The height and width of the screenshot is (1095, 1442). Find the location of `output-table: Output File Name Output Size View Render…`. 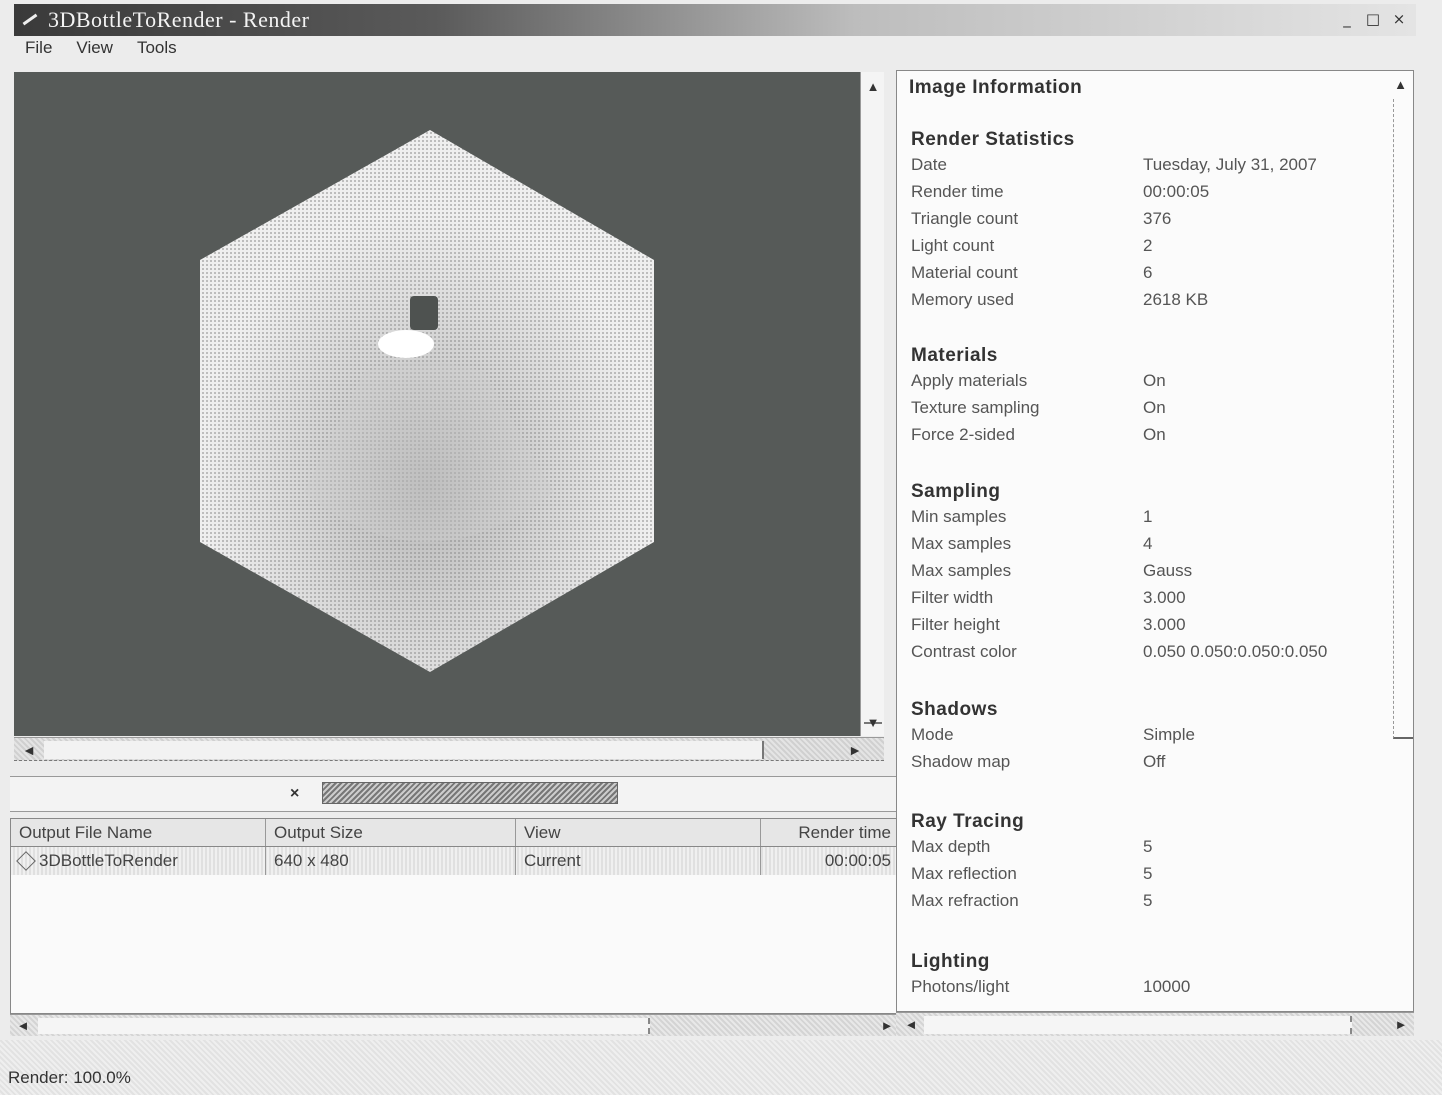

output-table: Output File Name Output Size View Render… is located at coordinates (455, 916).